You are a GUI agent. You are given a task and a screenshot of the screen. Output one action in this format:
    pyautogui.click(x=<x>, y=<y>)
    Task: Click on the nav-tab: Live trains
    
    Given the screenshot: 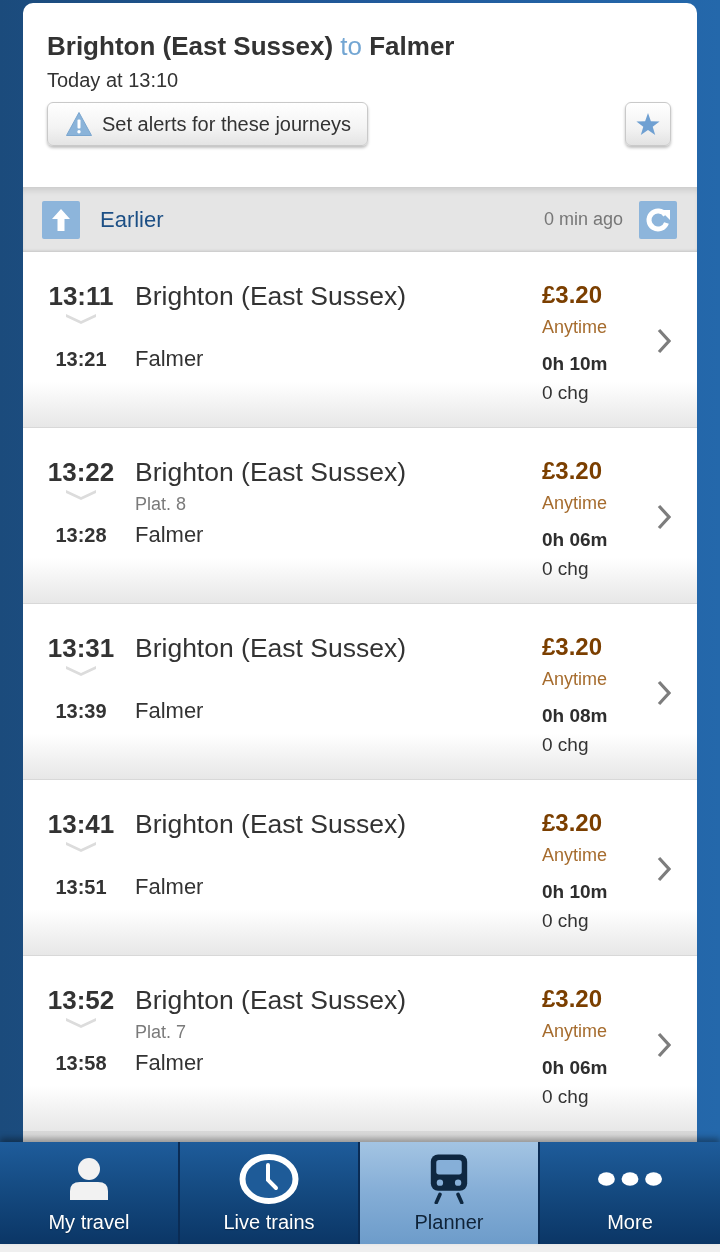 What is the action you would take?
    pyautogui.click(x=270, y=1193)
    